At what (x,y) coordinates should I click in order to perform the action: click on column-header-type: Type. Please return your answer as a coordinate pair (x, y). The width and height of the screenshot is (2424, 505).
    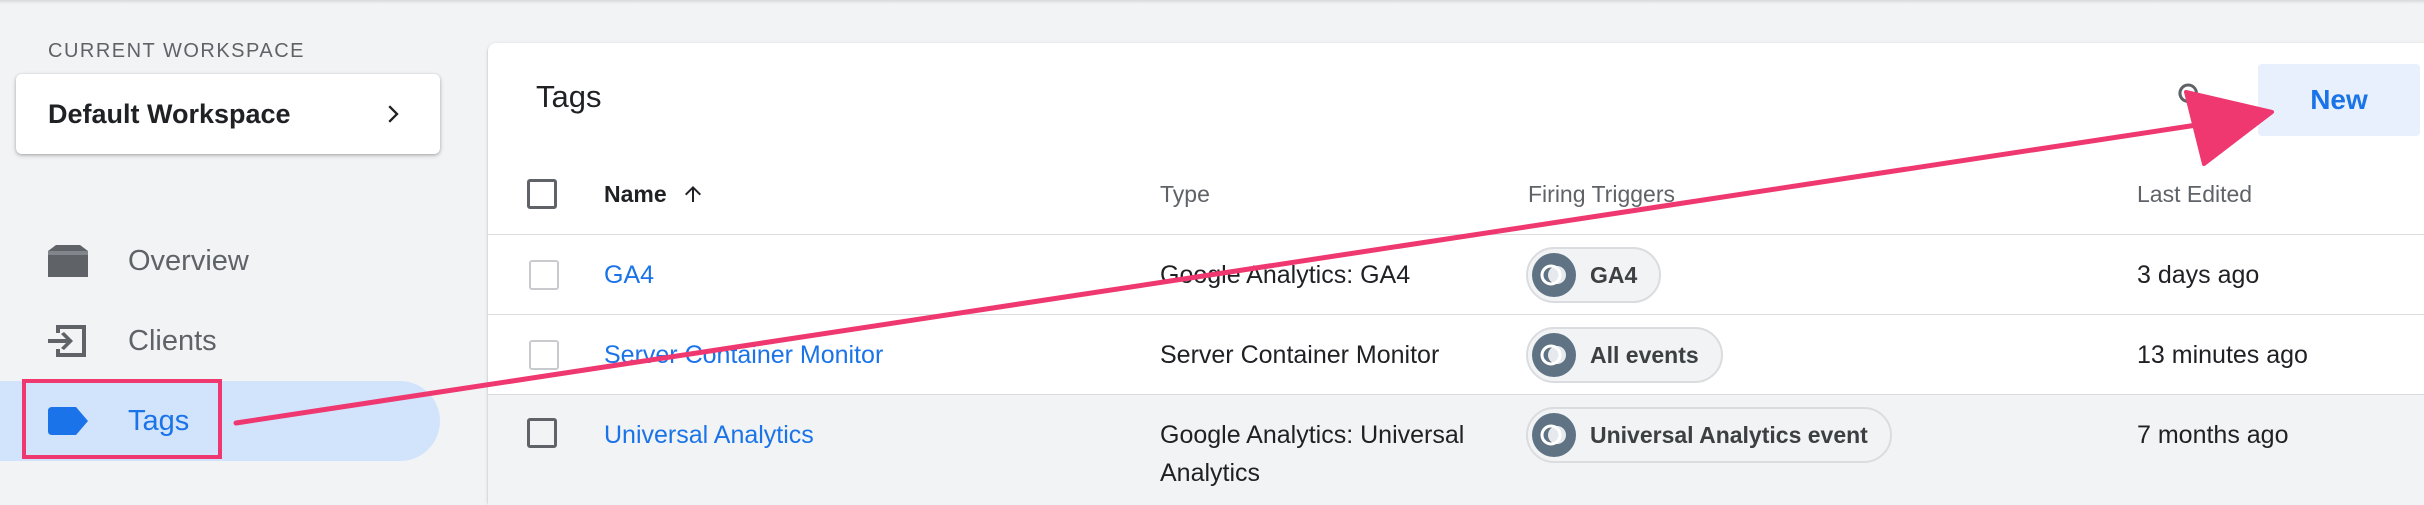
    Looking at the image, I should click on (1185, 194).